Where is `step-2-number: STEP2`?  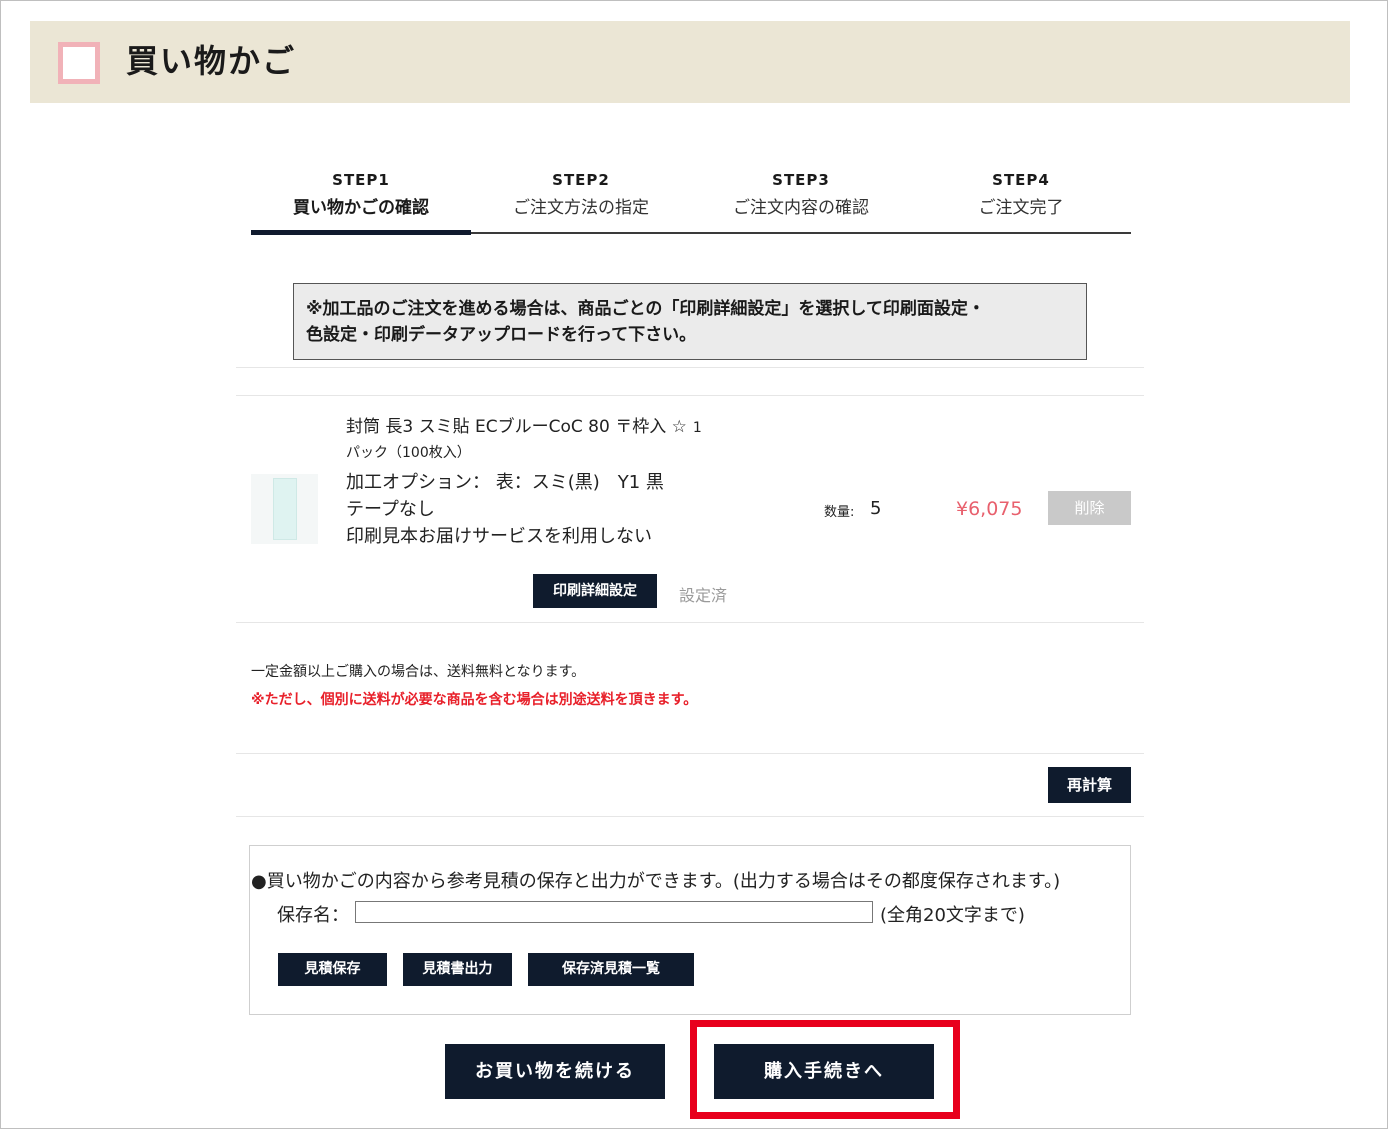 step-2-number: STEP2 is located at coordinates (581, 180).